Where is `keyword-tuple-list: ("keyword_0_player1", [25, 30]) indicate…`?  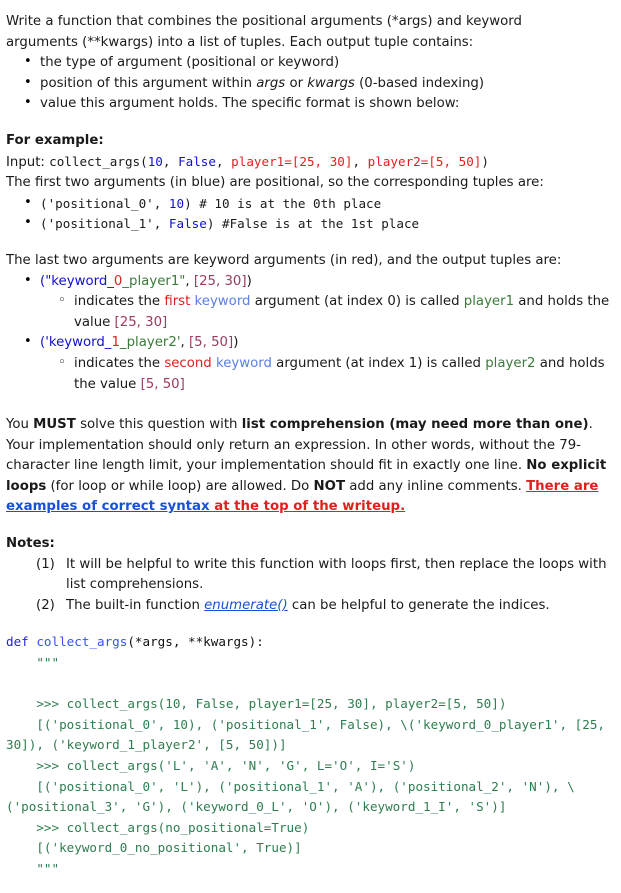 keyword-tuple-list: ("keyword_0_player1", [25, 30]) indicate… is located at coordinates (310, 333).